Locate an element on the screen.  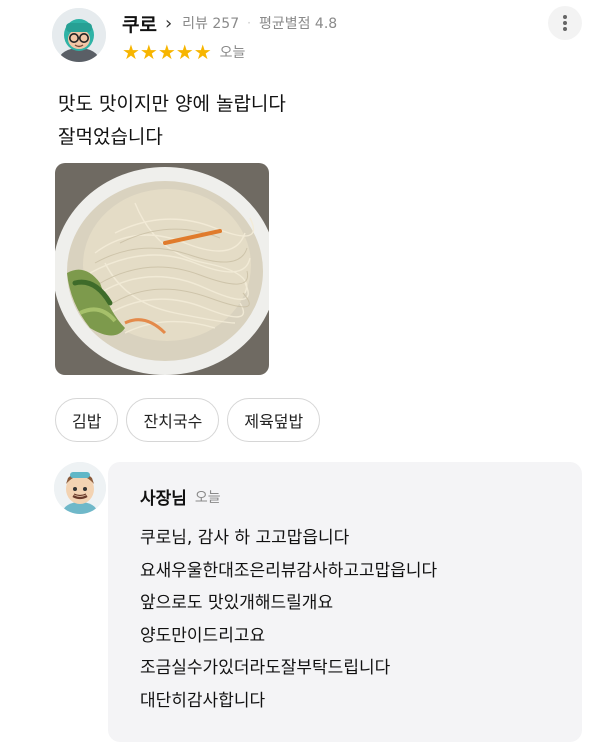
star-rating: ★★★★★ is located at coordinates (167, 52).